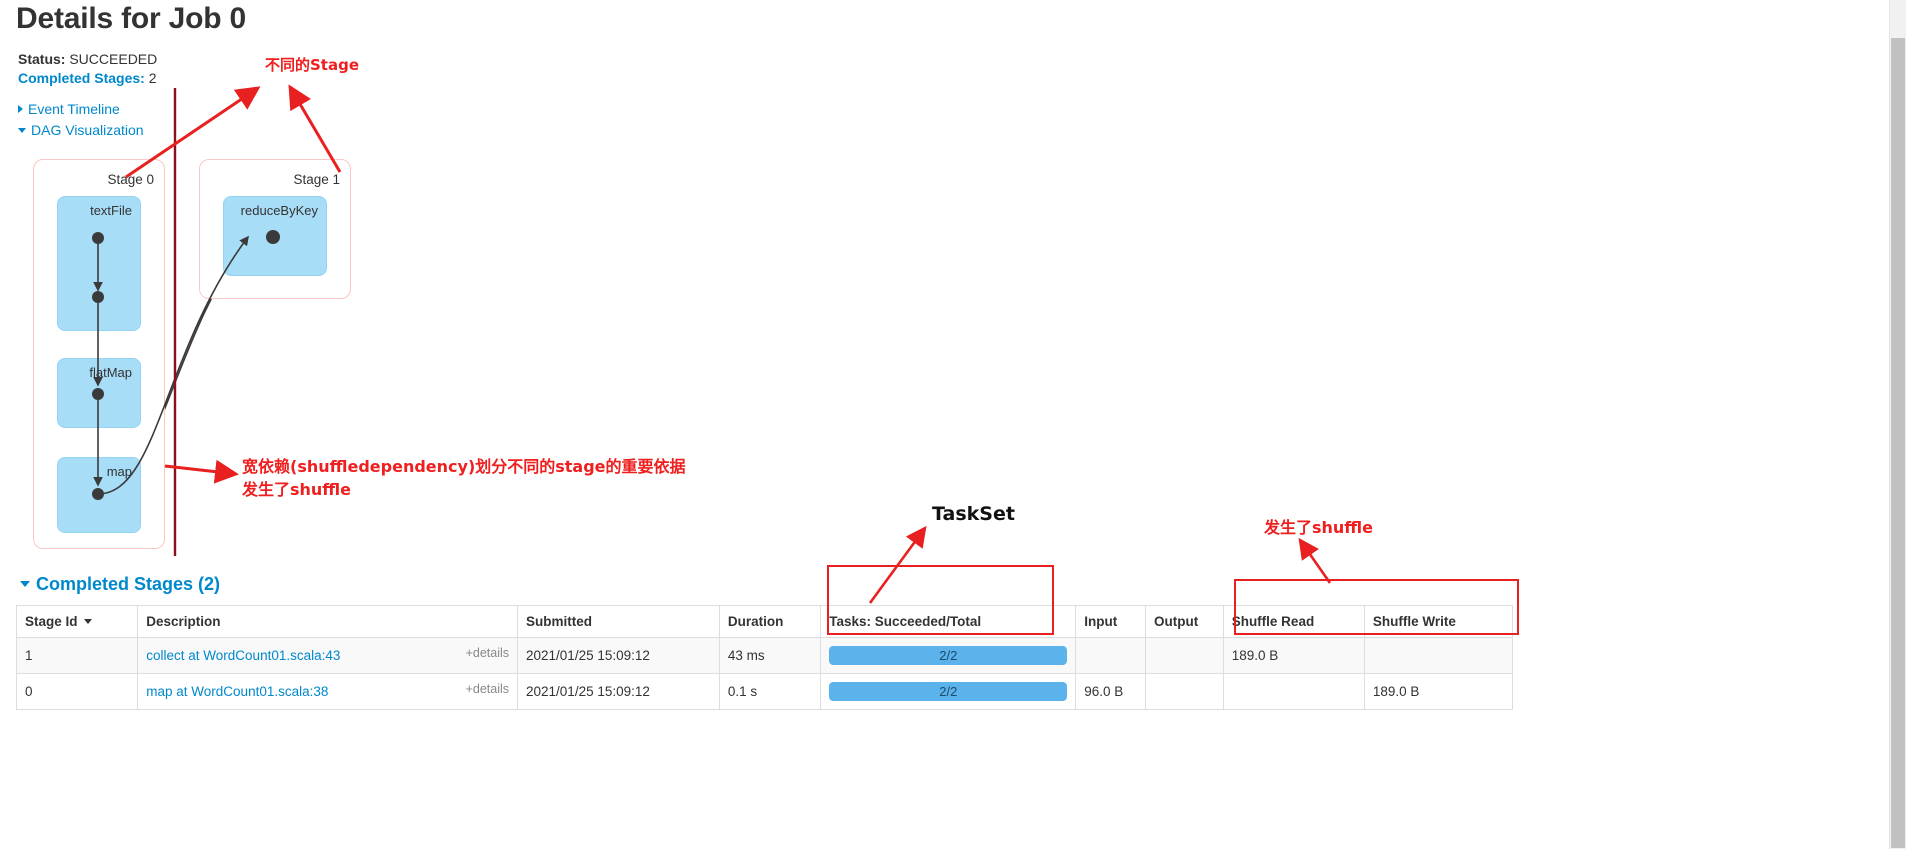 Image resolution: width=1906 pixels, height=849 pixels. Describe the element at coordinates (1319, 527) in the screenshot. I see `annotation-shuffle-happened: 发生了shuffle` at that location.